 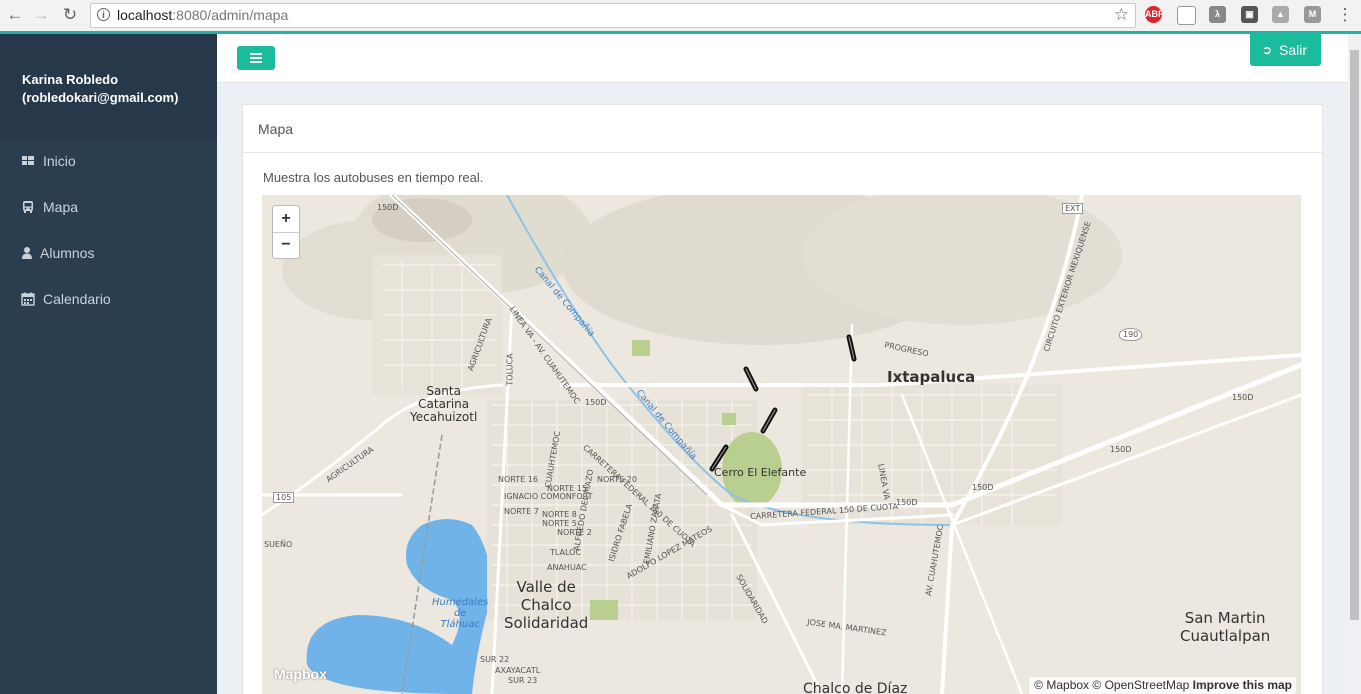 What do you see at coordinates (613, 15) in the screenshot?
I see `address-bar: i localhost:8080/admin/mapa ☆` at bounding box center [613, 15].